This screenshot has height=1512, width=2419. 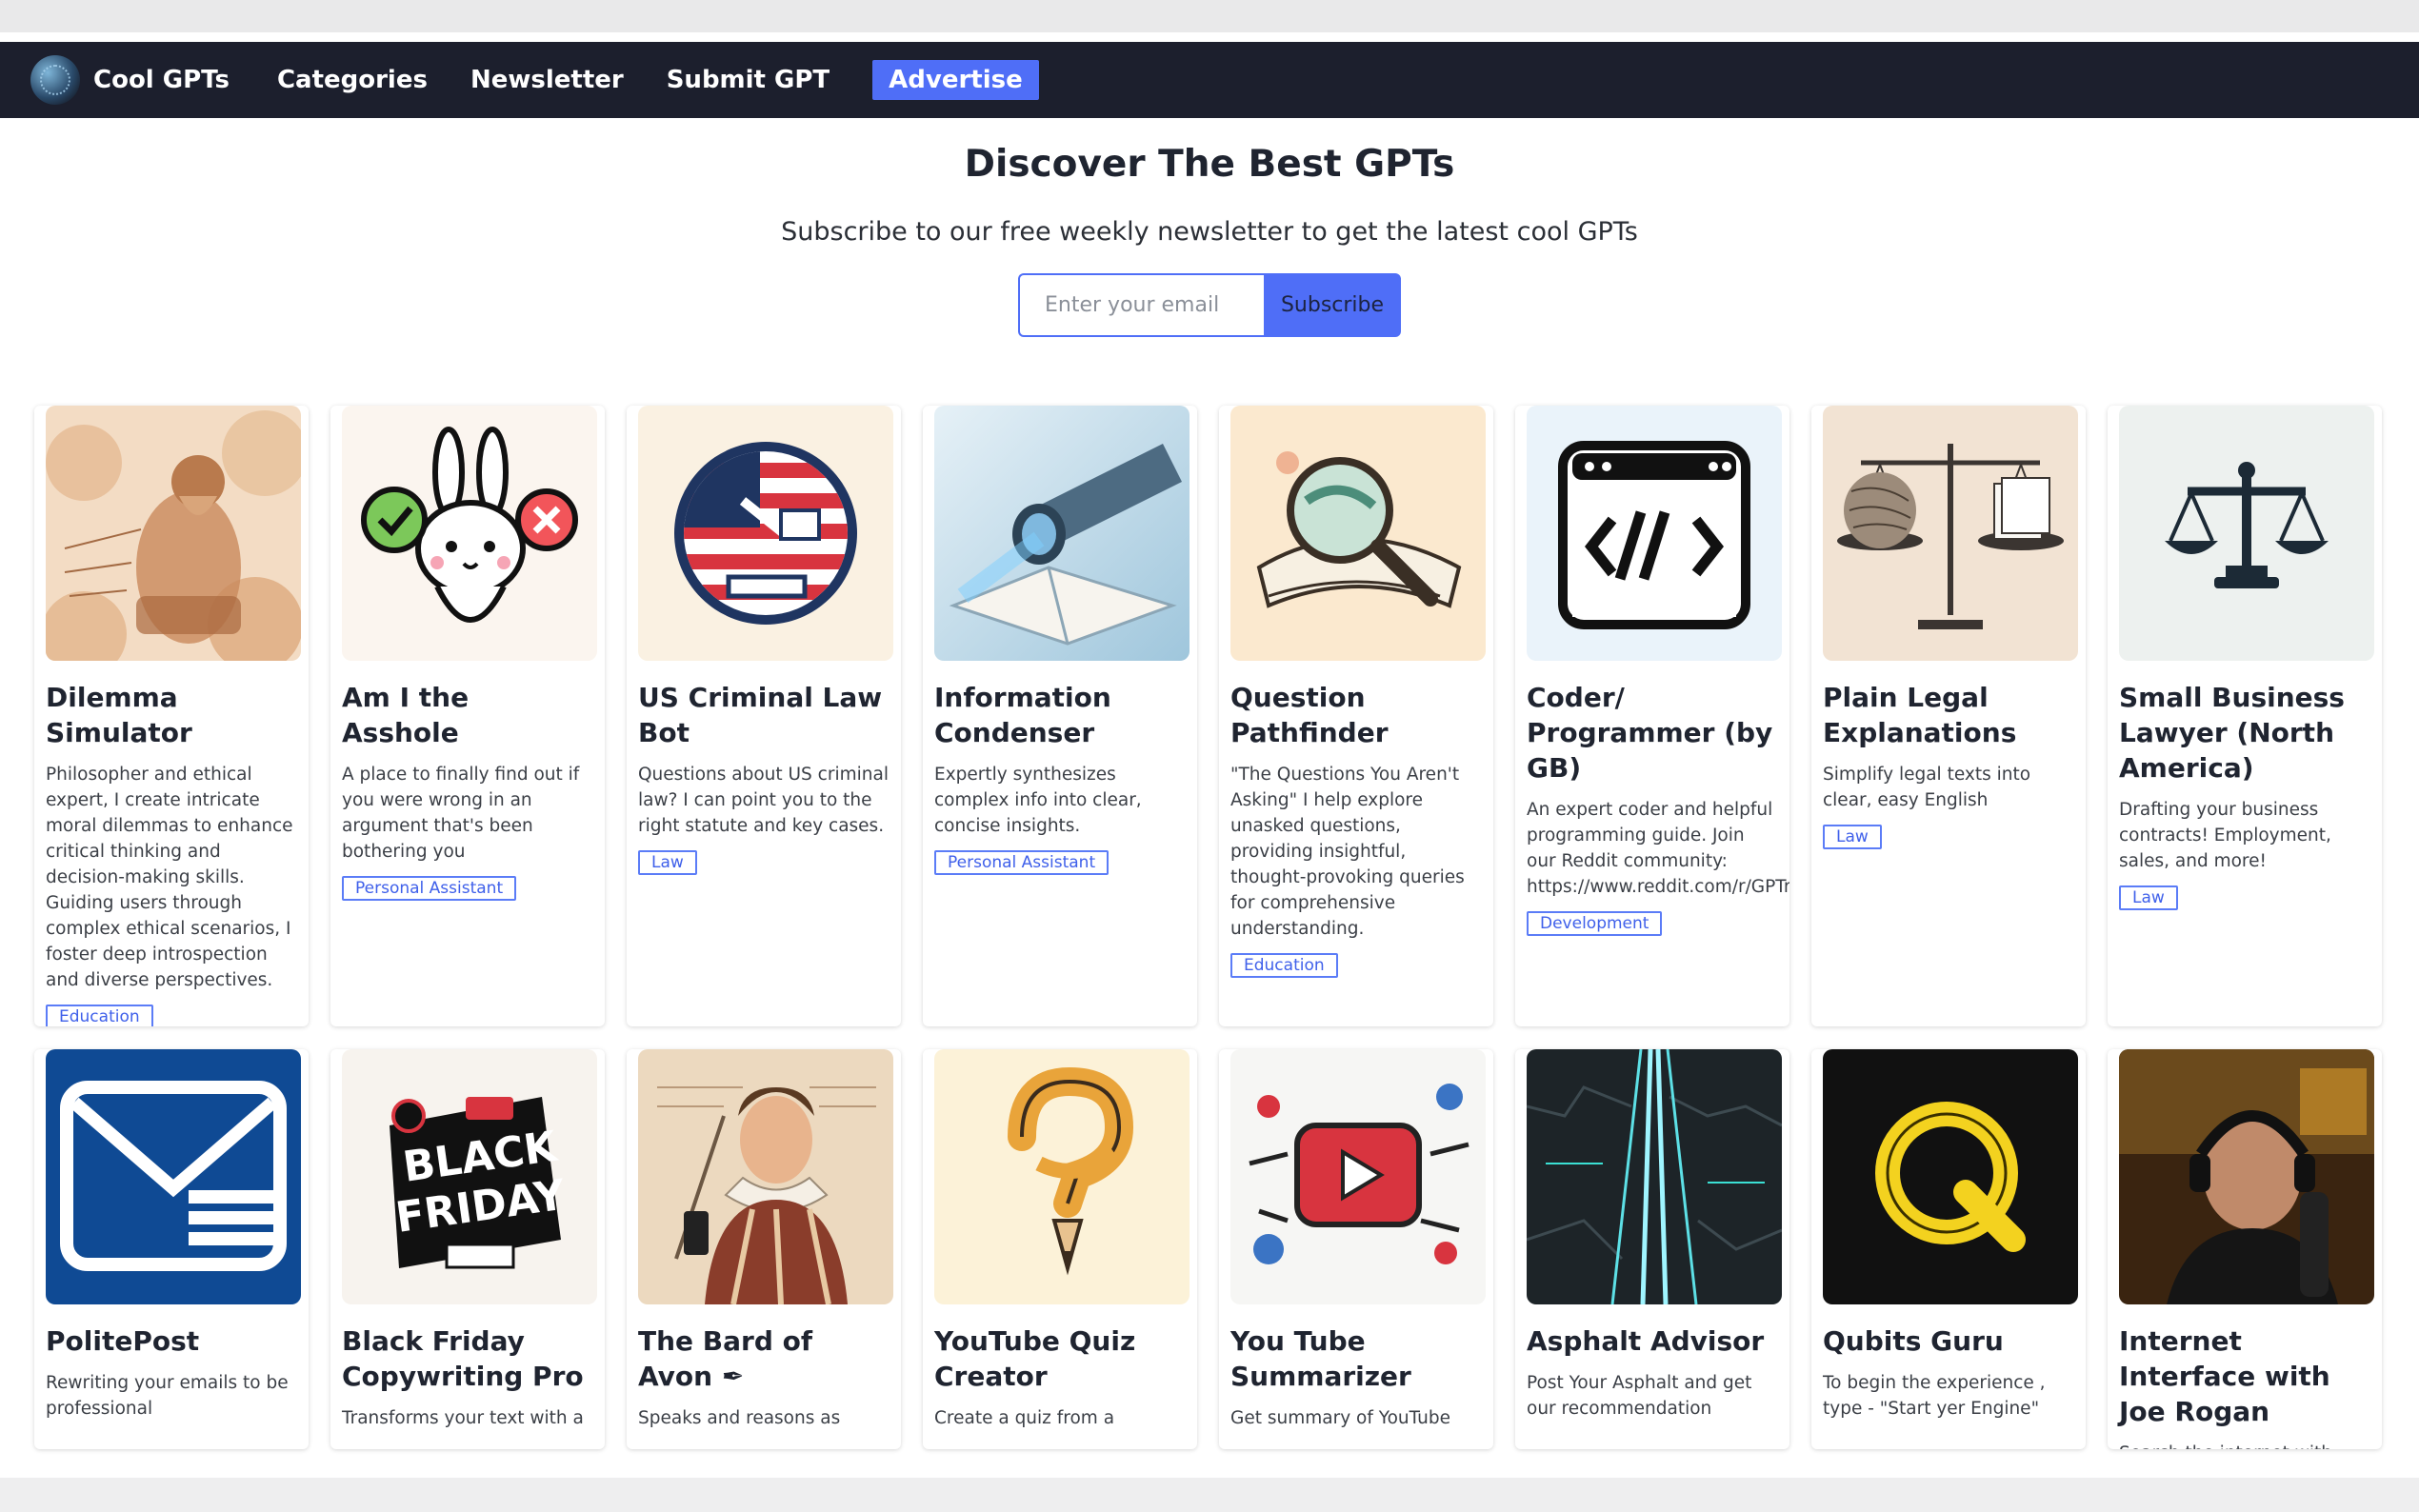 I want to click on nav-submit-gpt: Submit GPT, so click(x=748, y=80).